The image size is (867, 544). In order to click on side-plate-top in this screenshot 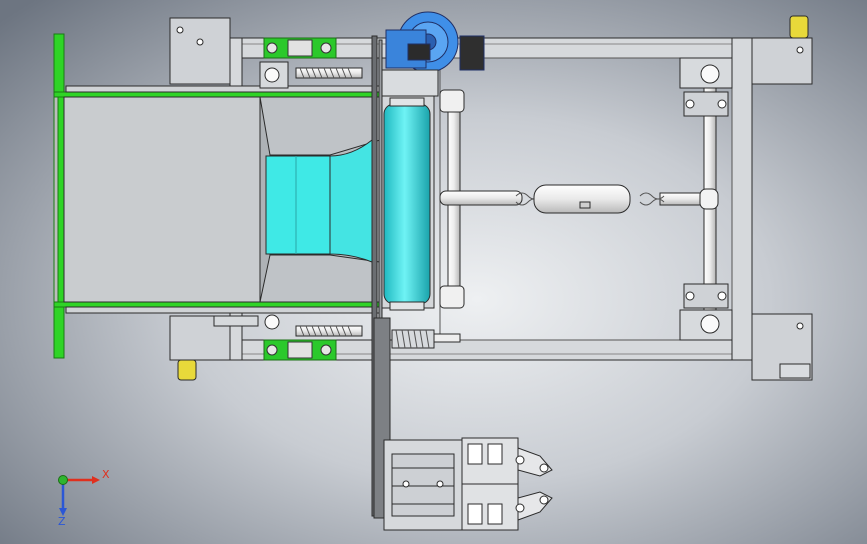, I will do `click(224, 89)`.